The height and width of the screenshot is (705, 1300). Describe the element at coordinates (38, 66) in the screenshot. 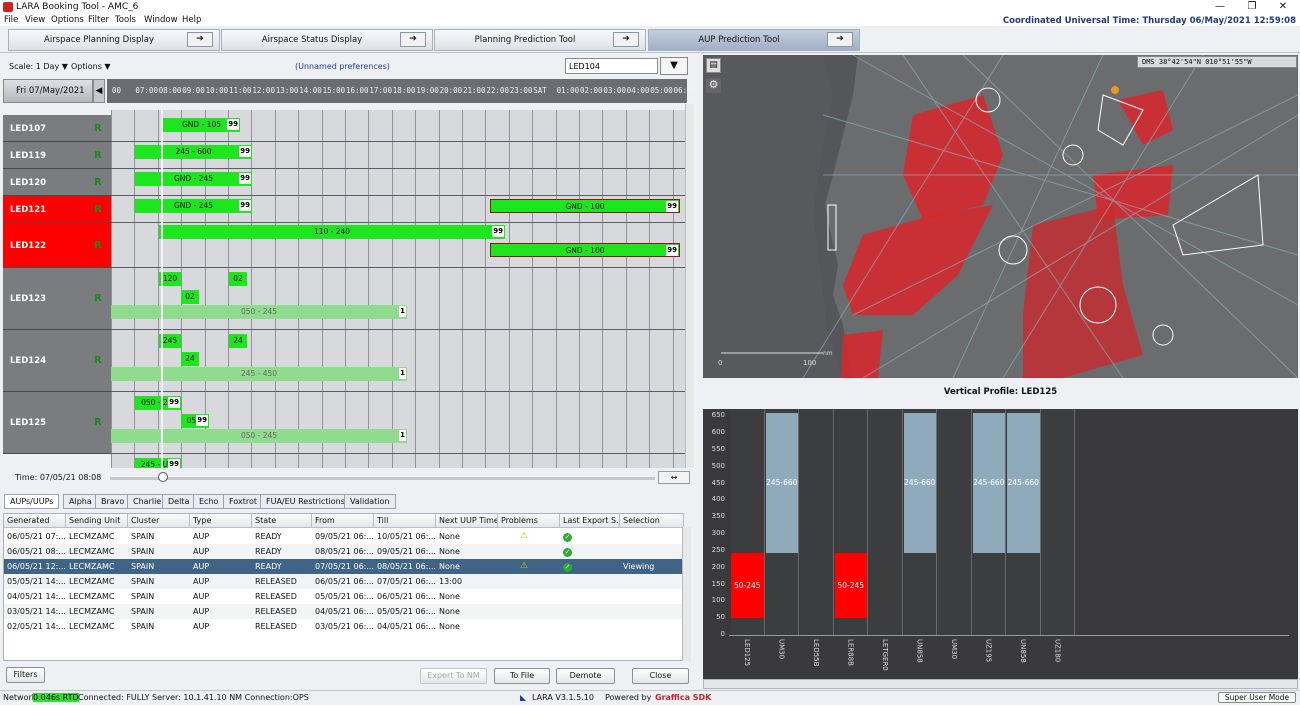

I see `scale-dropdown: Scale: 1 Day ▼` at that location.